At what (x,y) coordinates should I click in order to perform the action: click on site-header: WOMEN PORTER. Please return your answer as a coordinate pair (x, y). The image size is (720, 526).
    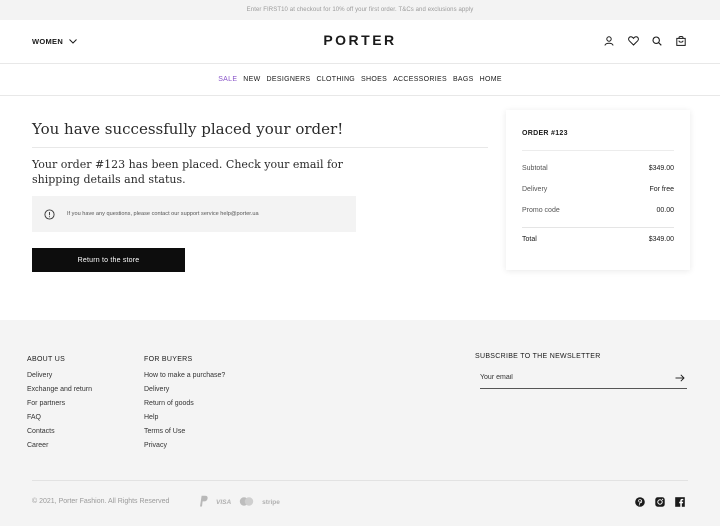
    Looking at the image, I should click on (360, 42).